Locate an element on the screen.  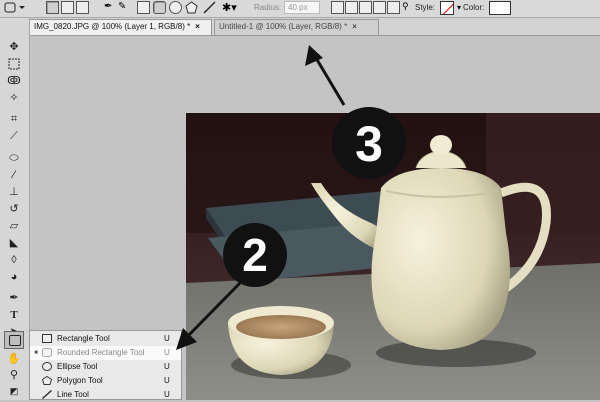
tab-img-0820: IMG_0820.JPG @ 100% (Layer 1, RGB/8) * × is located at coordinates (120, 27).